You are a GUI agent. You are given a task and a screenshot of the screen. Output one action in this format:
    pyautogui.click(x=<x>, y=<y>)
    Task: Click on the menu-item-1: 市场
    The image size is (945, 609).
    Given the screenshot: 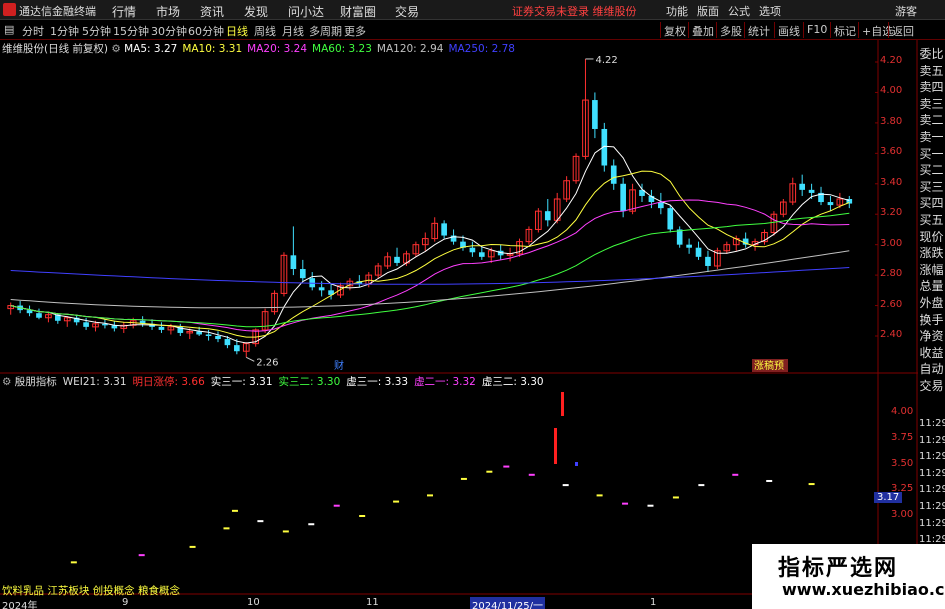 What is the action you would take?
    pyautogui.click(x=168, y=11)
    